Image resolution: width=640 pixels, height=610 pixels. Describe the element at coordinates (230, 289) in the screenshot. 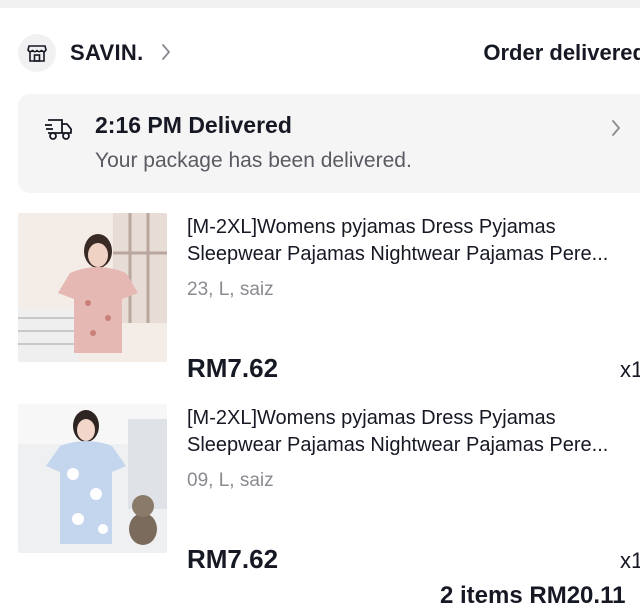

I see `product-variant: 23, L, saiz` at that location.